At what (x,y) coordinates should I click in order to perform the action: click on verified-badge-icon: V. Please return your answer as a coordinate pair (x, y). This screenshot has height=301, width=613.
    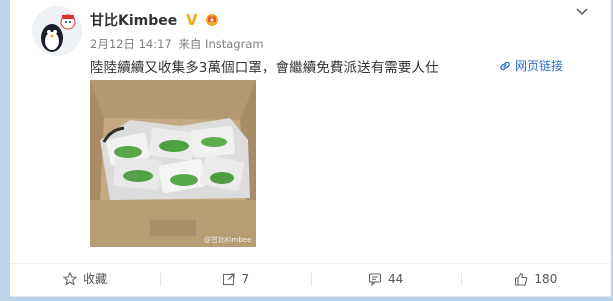
    Looking at the image, I should click on (192, 21).